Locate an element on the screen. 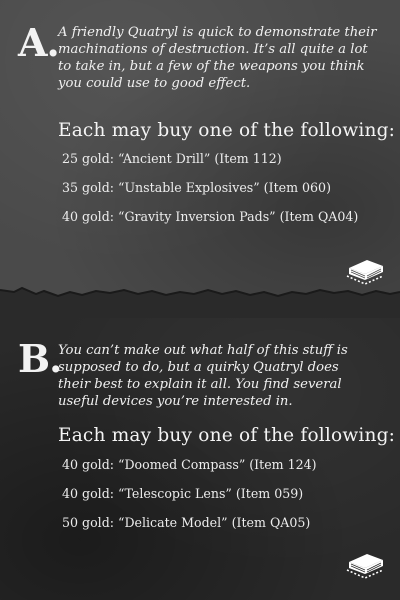  list-item: 40 gold: “Telescopic Lens” (Item 059) is located at coordinates (183, 493).